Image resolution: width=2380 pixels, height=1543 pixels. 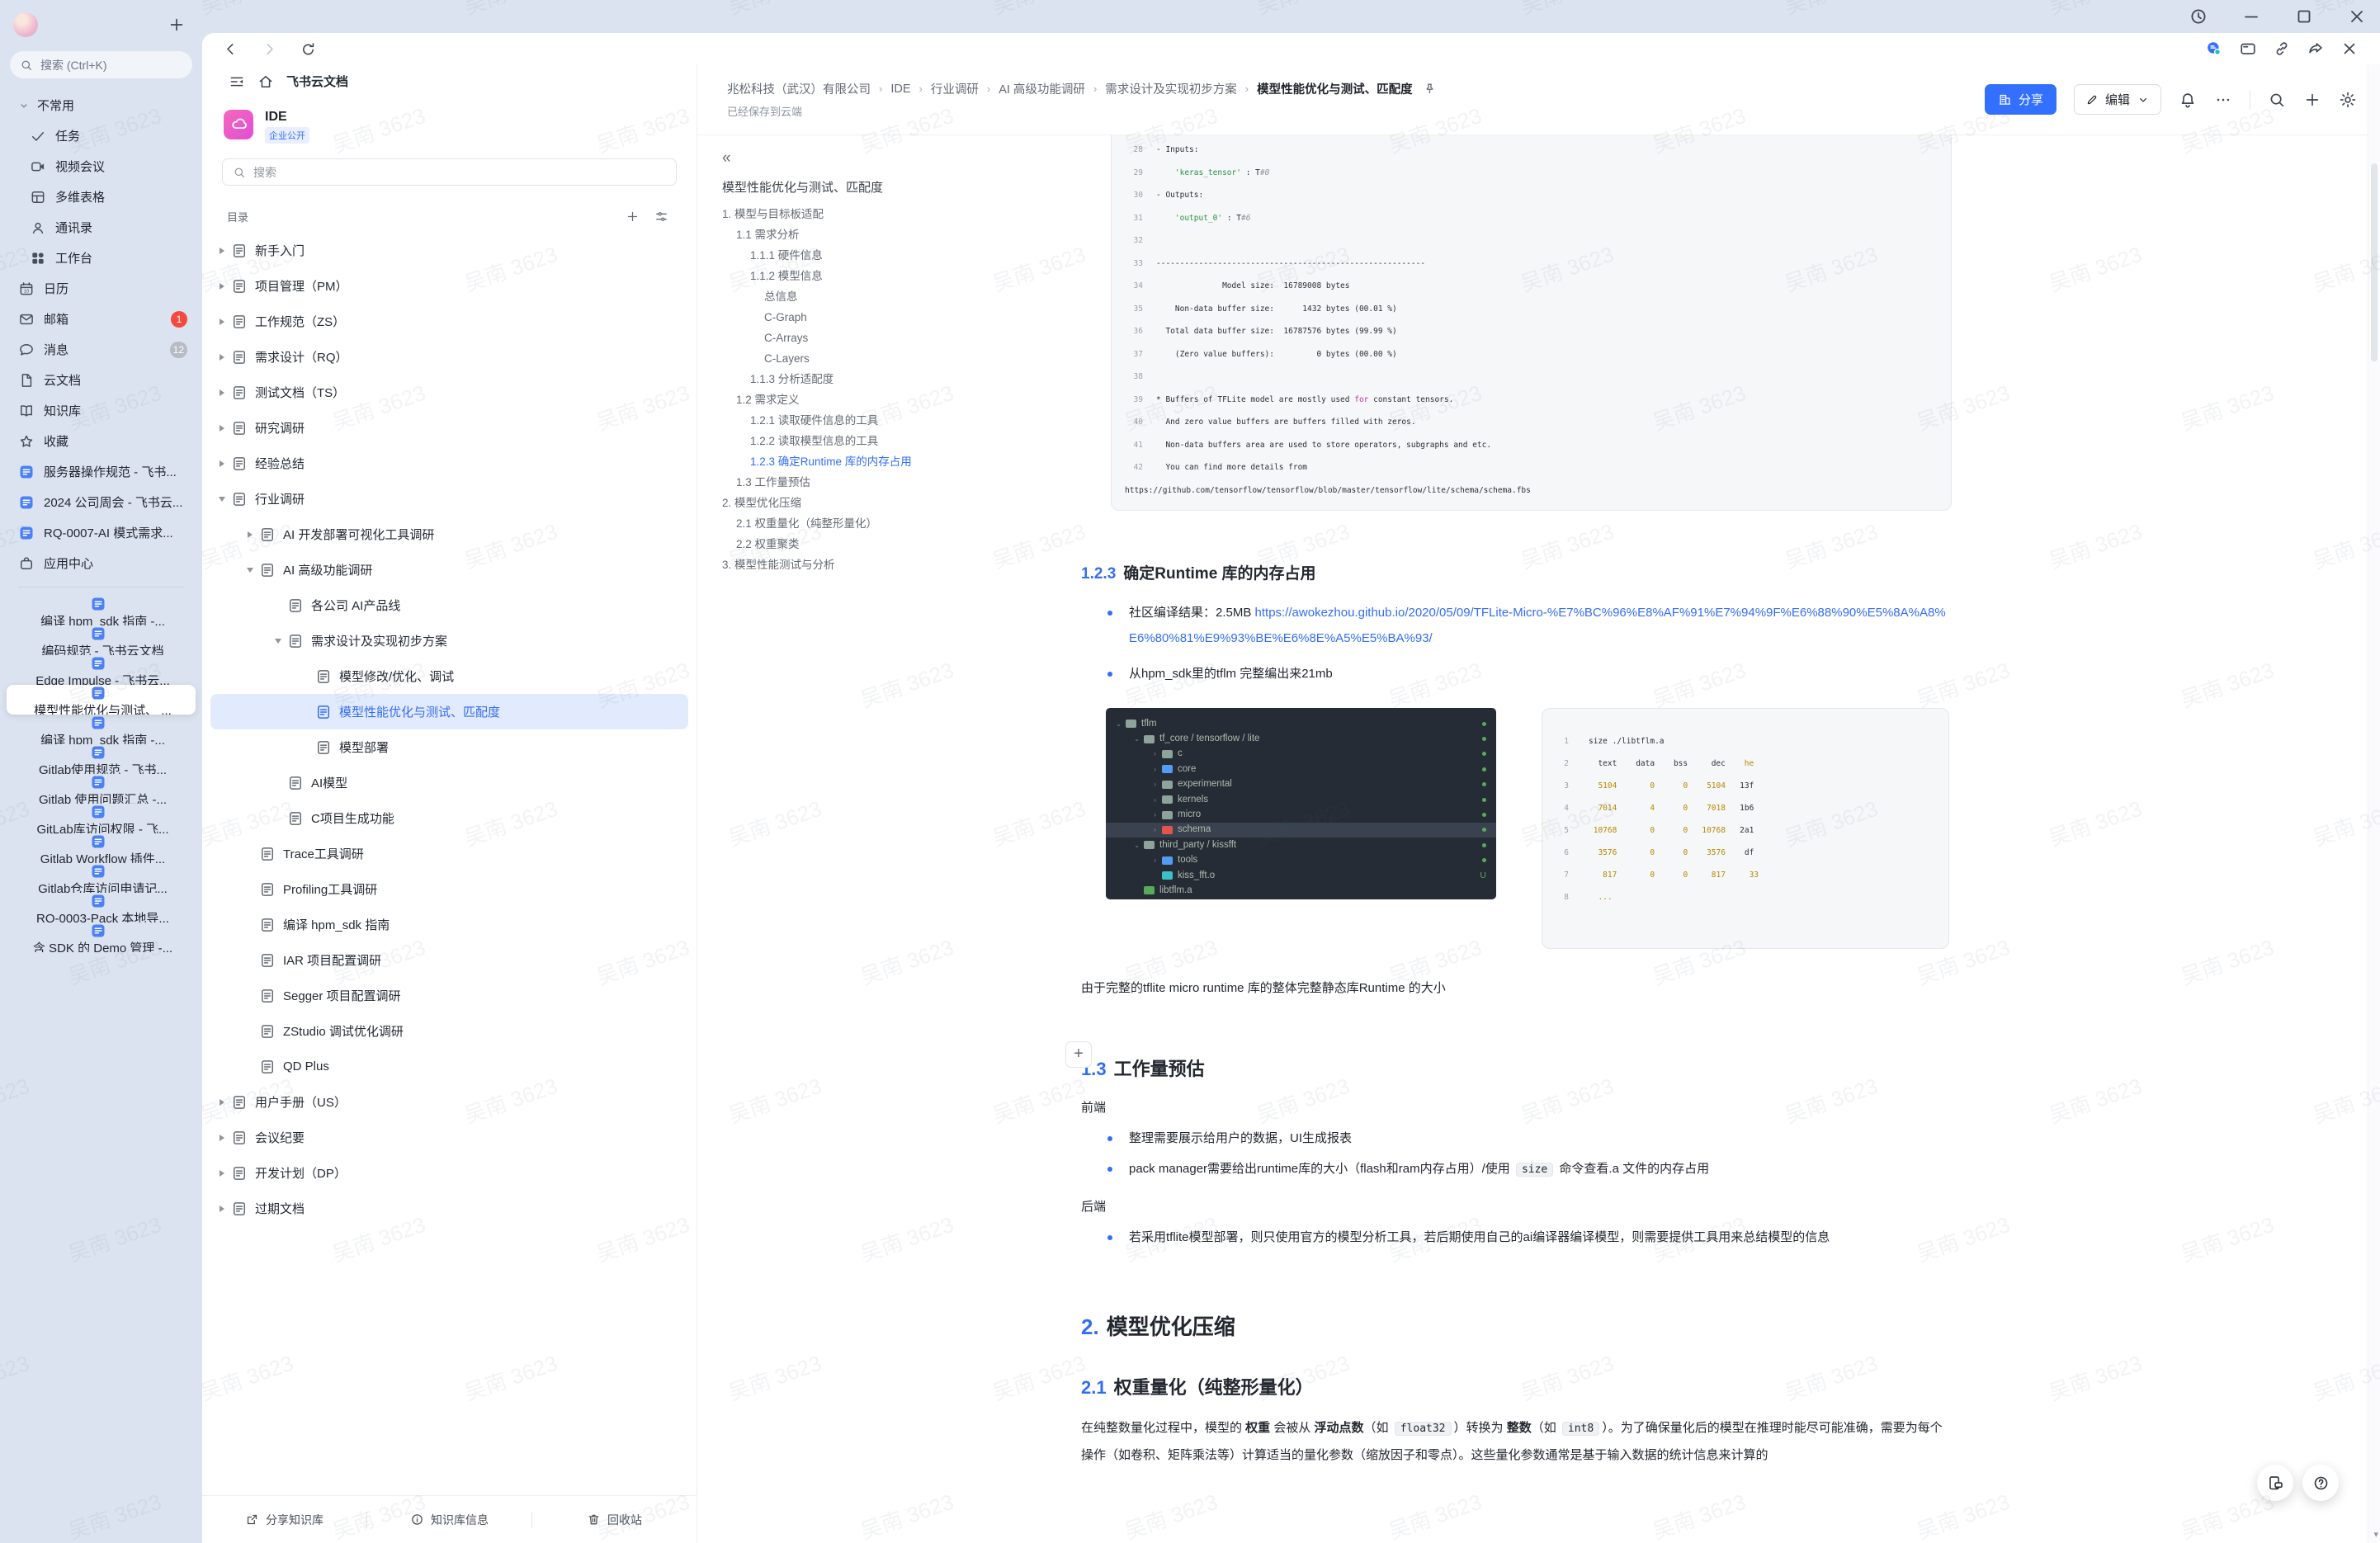 What do you see at coordinates (449, 676) in the screenshot?
I see `tree-item: 模型修改/优化、调试` at bounding box center [449, 676].